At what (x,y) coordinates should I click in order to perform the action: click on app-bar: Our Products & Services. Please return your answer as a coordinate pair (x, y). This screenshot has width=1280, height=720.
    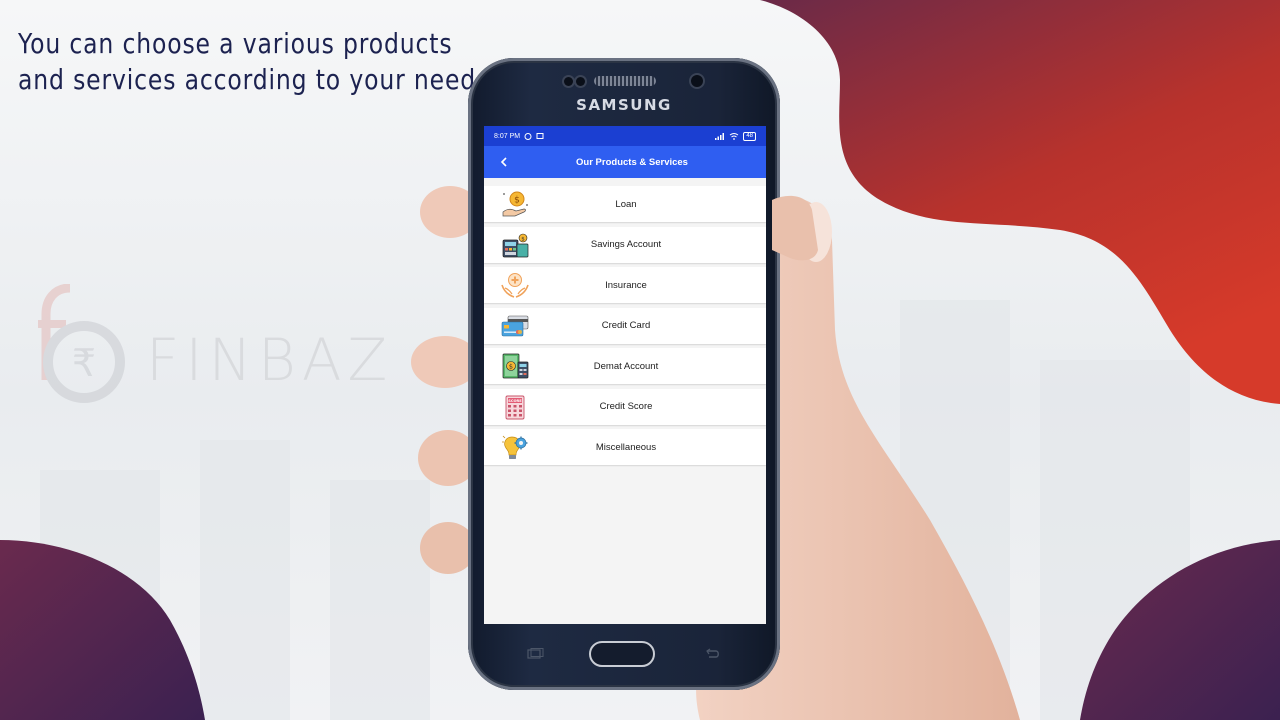
    Looking at the image, I should click on (625, 162).